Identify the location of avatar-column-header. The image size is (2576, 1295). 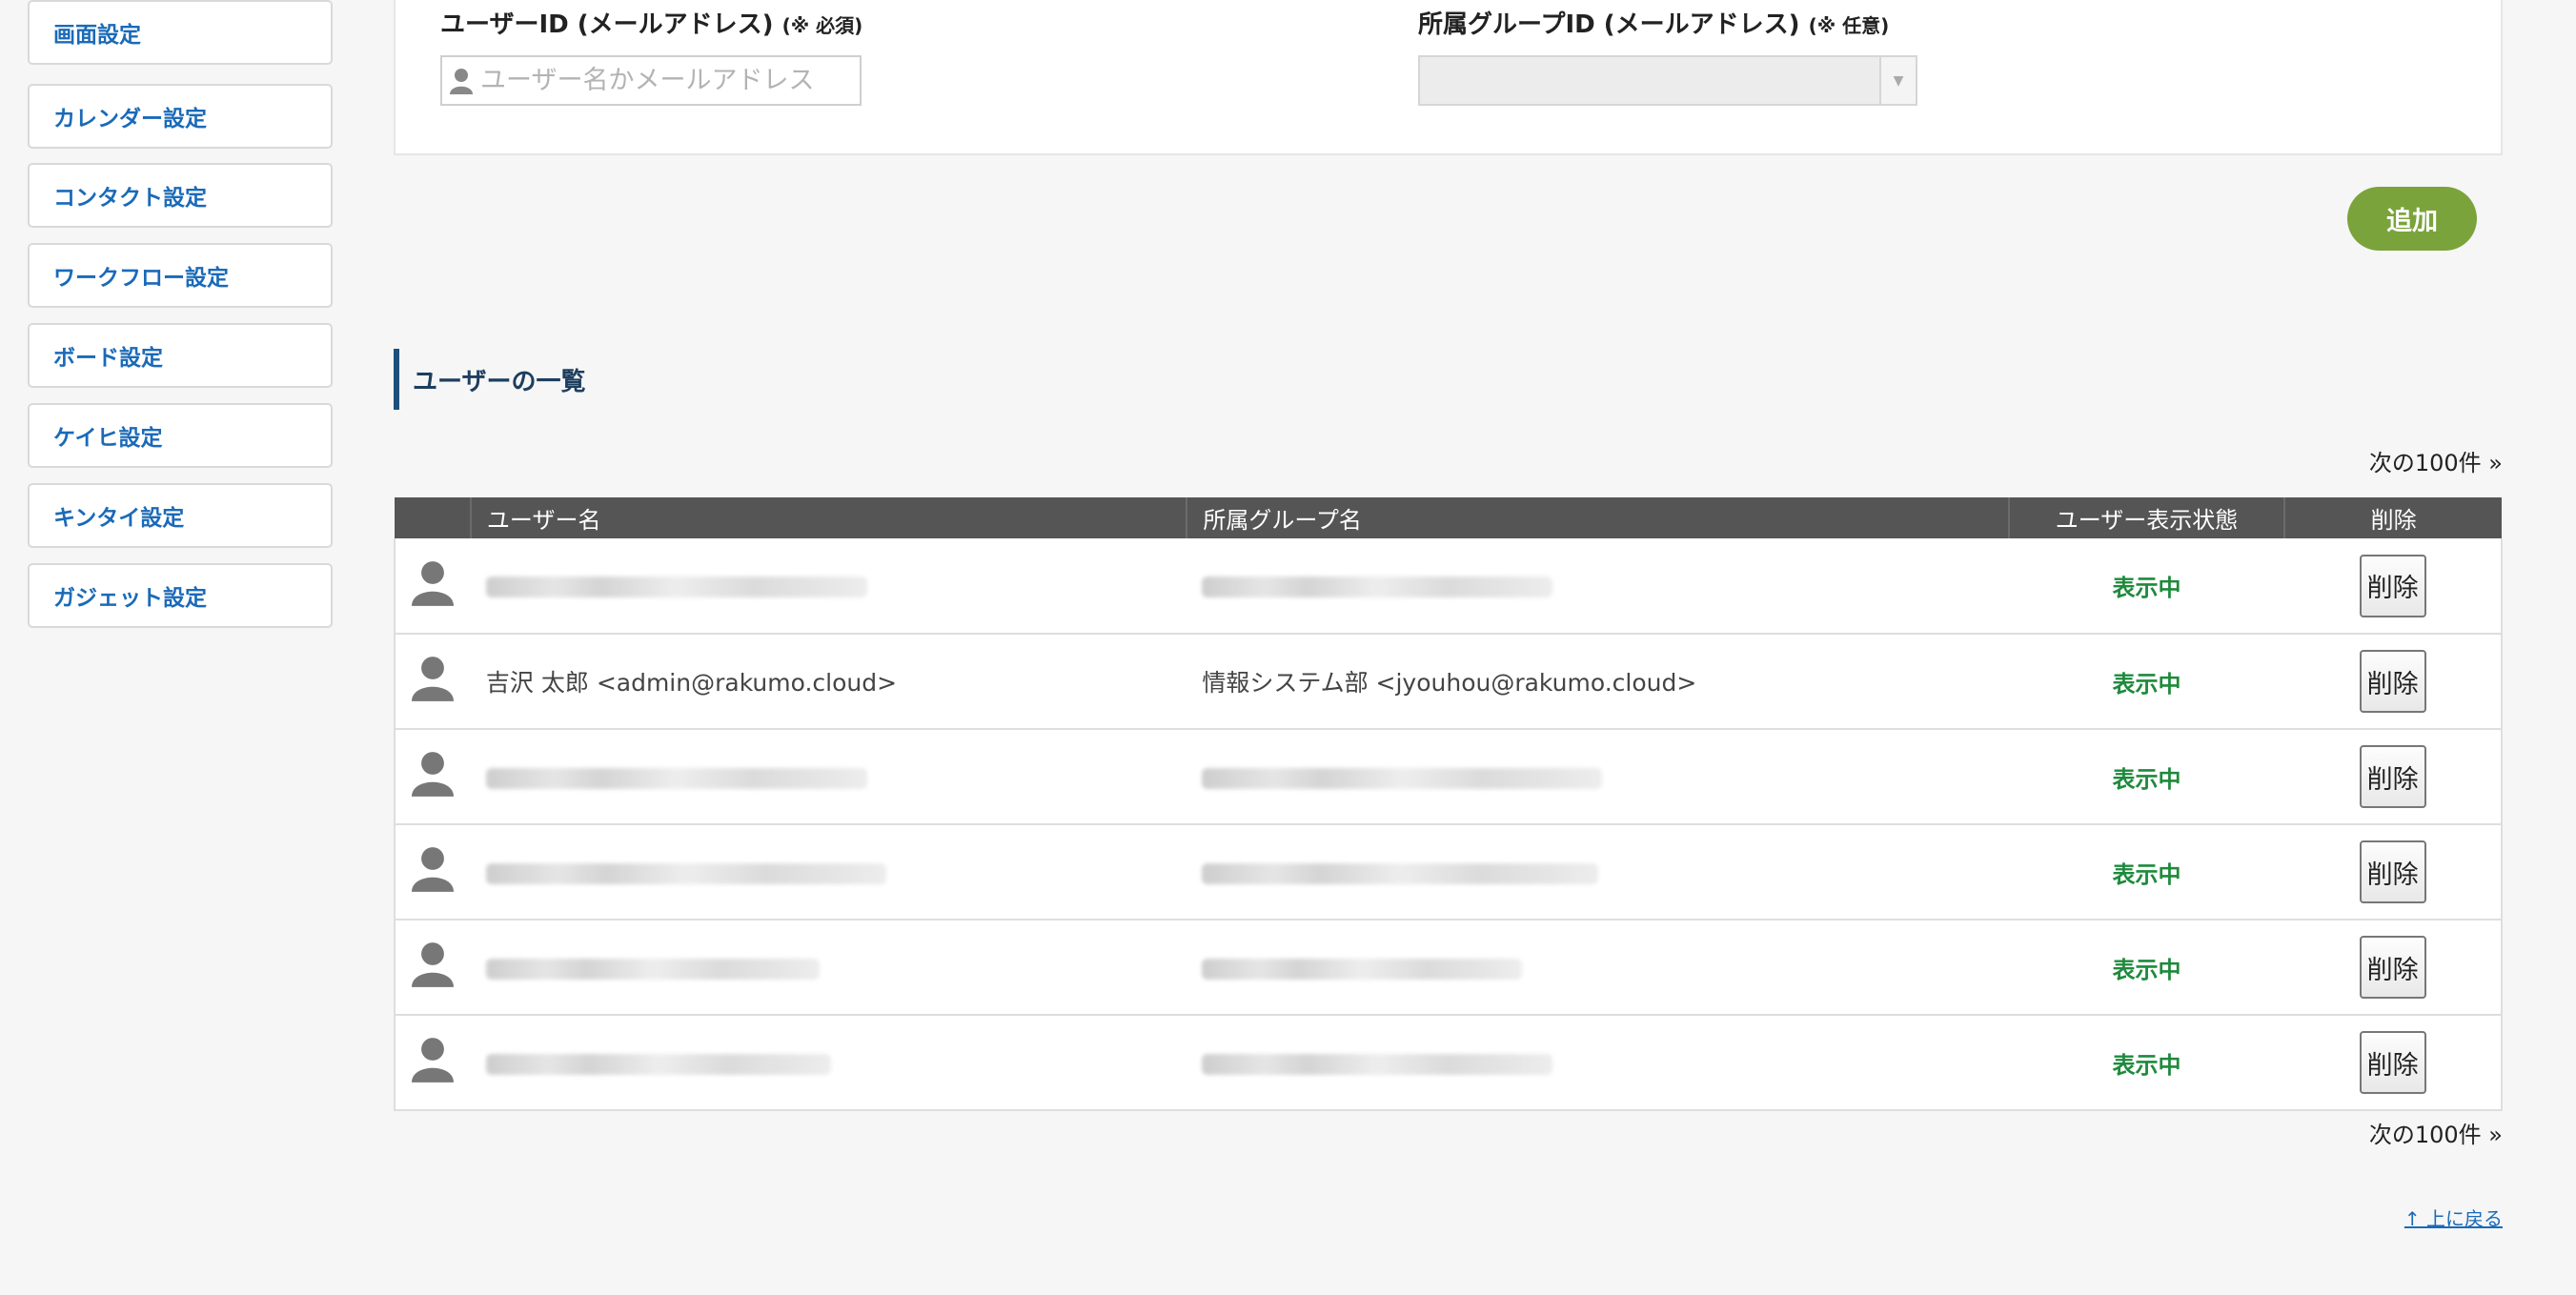
(433, 517).